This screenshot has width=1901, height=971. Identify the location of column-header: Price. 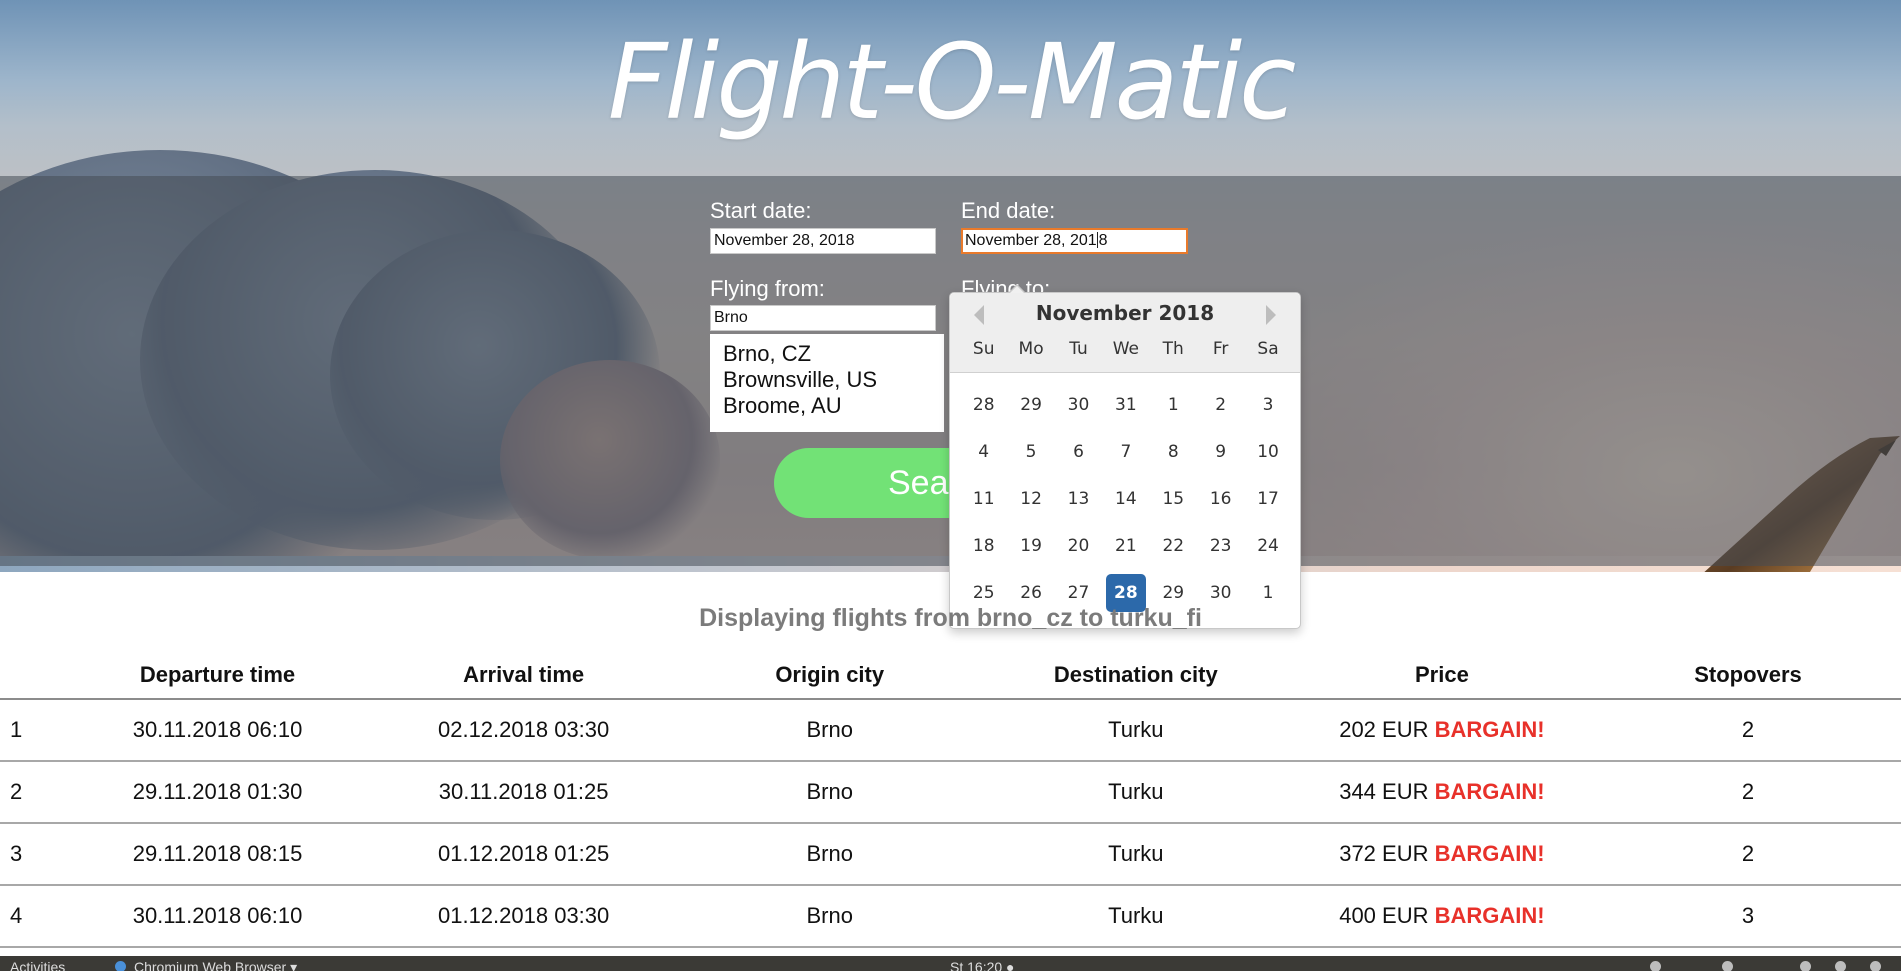
(1441, 674).